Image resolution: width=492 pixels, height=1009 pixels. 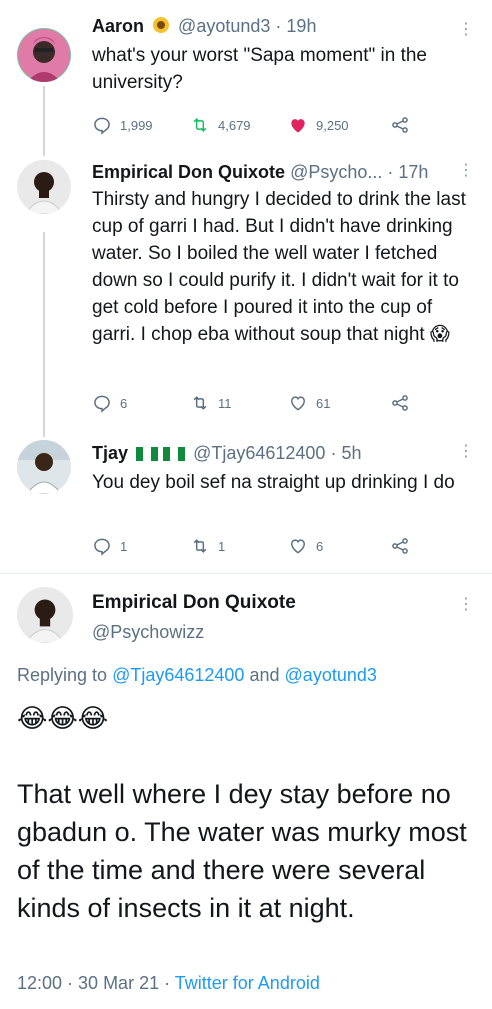 I want to click on emoji-line: 😂😂😂, so click(x=63, y=718).